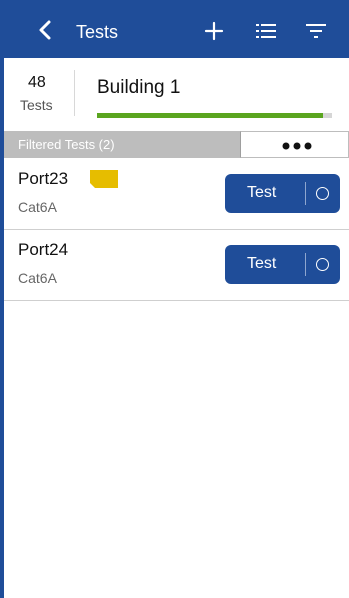 Image resolution: width=349 pixels, height=598 pixels. I want to click on test-count: 48, so click(37, 82).